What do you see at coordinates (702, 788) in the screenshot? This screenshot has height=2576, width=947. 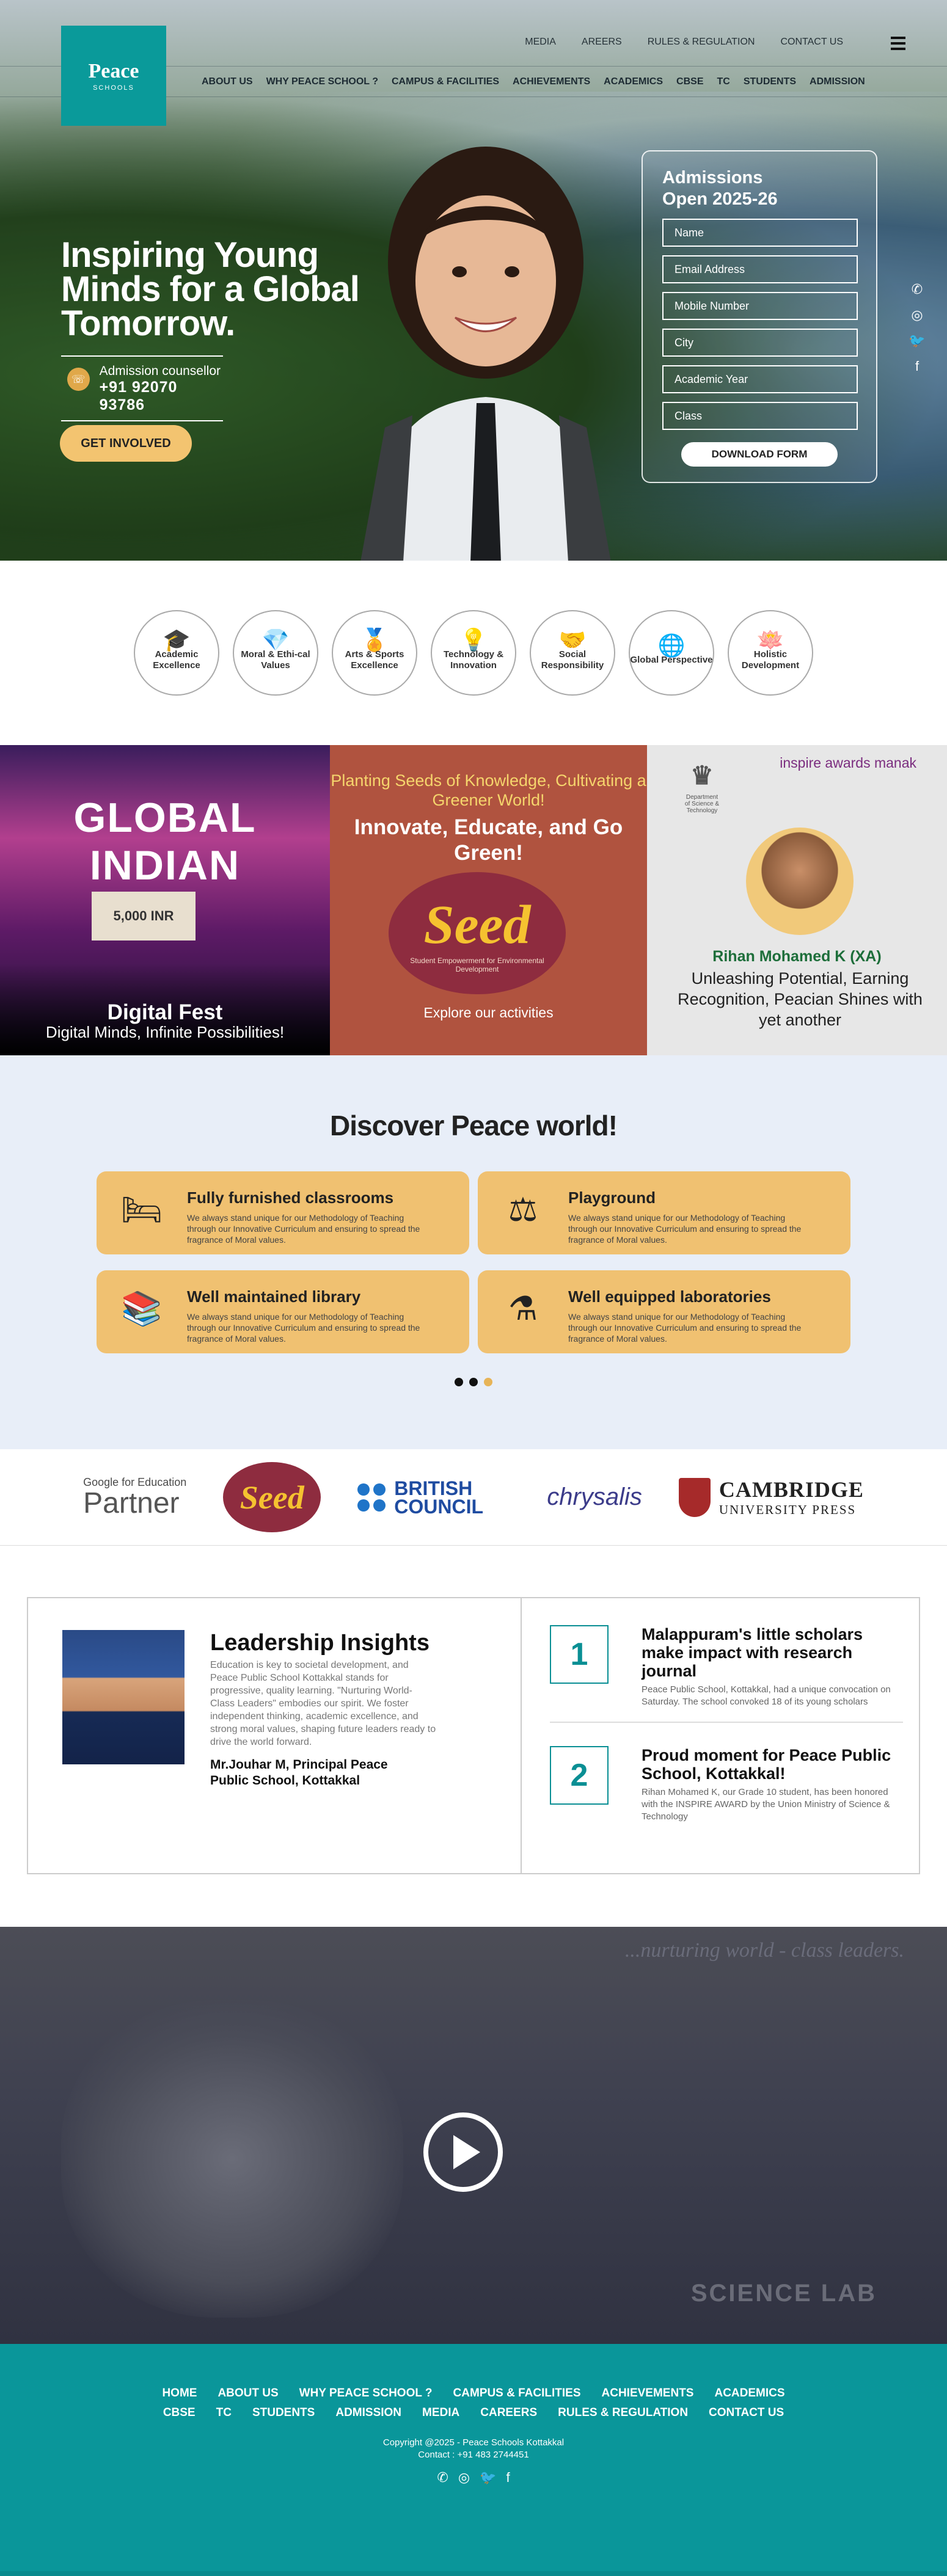 I see `emblem-icon: ♛ Department of Science & Technology` at bounding box center [702, 788].